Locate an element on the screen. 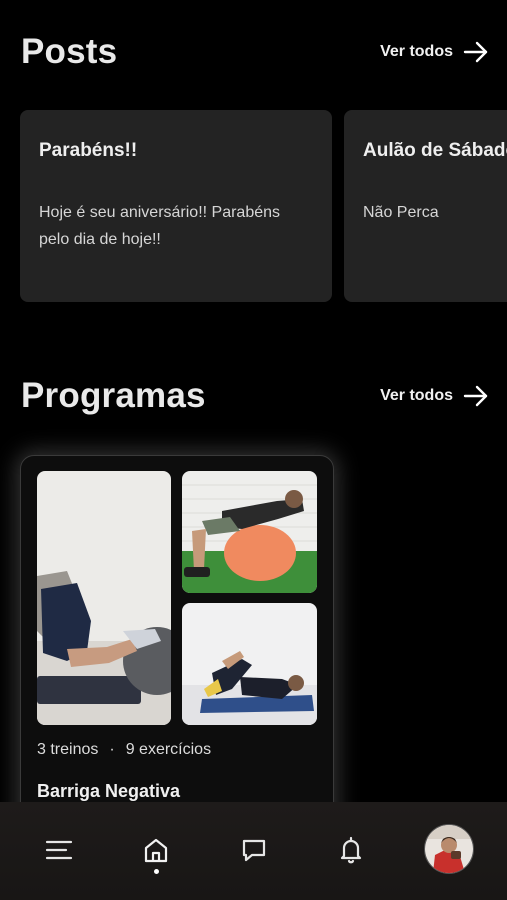 The image size is (507, 900). post-card: Aulão de Sábado Não Perca is located at coordinates (425, 206).